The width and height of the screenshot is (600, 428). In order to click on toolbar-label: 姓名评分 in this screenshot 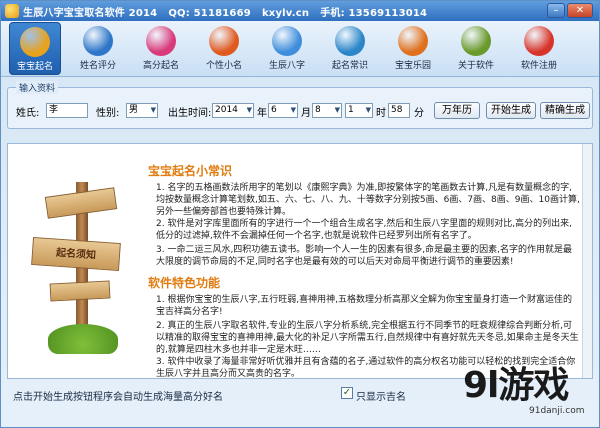, I will do `click(97, 66)`.